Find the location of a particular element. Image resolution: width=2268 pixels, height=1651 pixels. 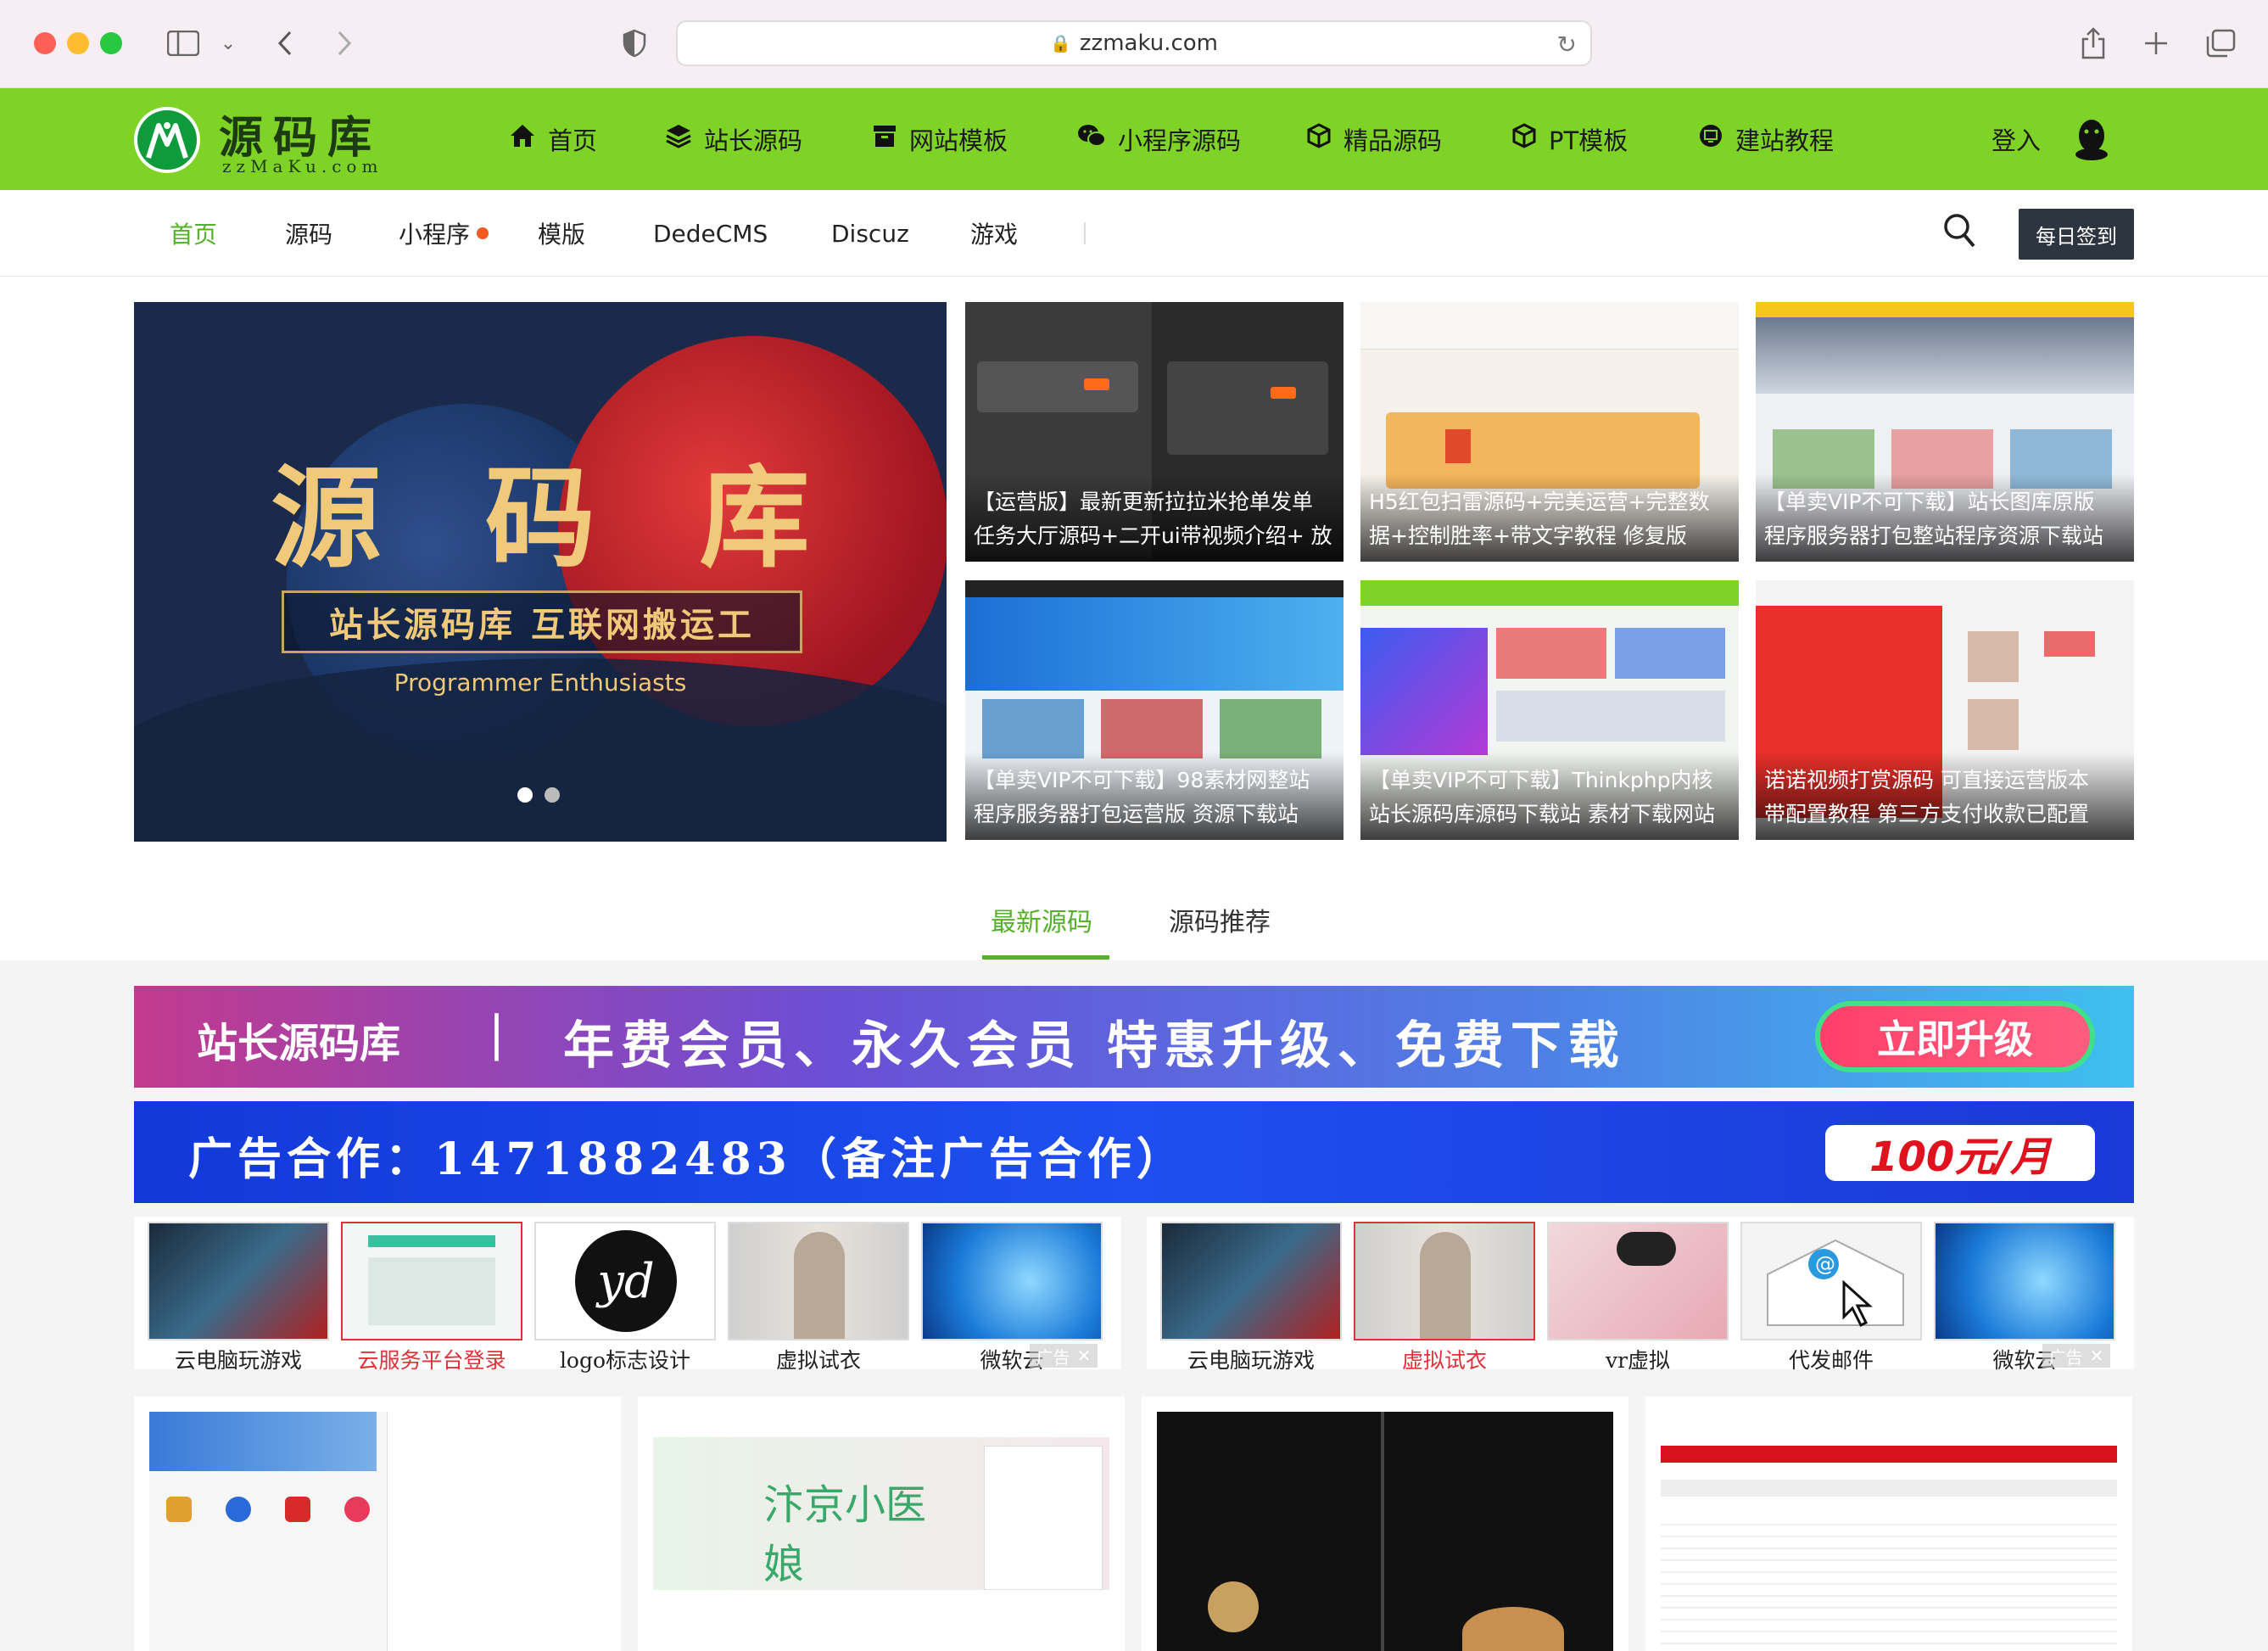

chevron-down-icon: ⌄ is located at coordinates (228, 43).